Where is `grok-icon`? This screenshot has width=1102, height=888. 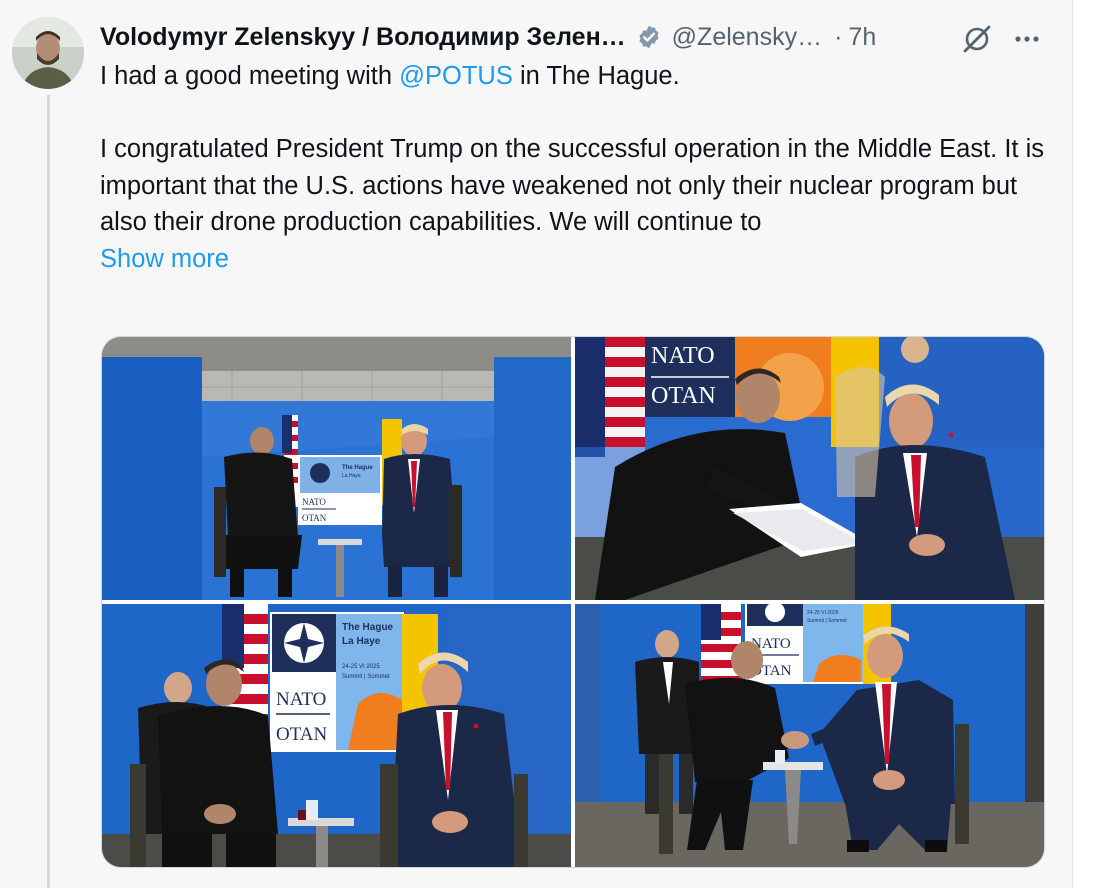 grok-icon is located at coordinates (977, 39).